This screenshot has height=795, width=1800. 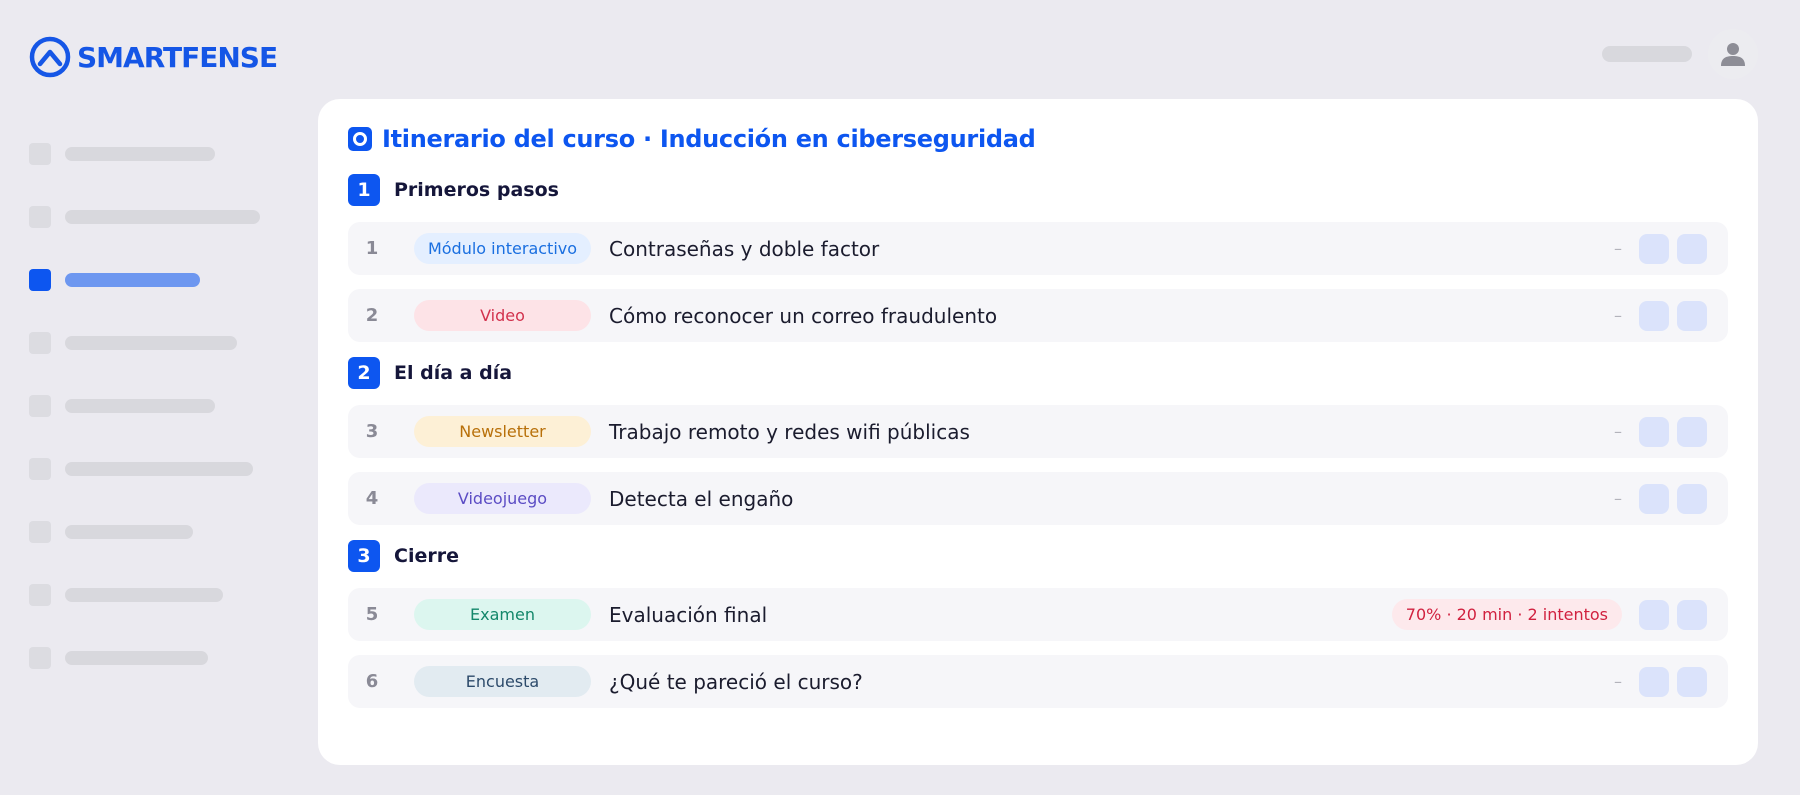 What do you see at coordinates (789, 431) in the screenshot?
I see `item-title: Trabajo remoto y redes wifi públicas` at bounding box center [789, 431].